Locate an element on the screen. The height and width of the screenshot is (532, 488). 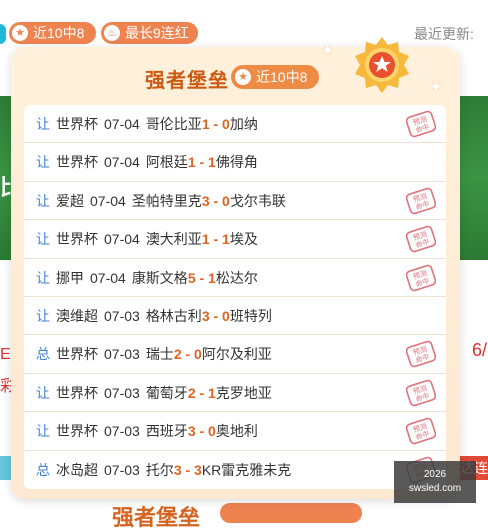
list-item: 让挪甲 07-04 康斯文格5 - 1松达尔 预测 命中 is located at coordinates (235, 278).